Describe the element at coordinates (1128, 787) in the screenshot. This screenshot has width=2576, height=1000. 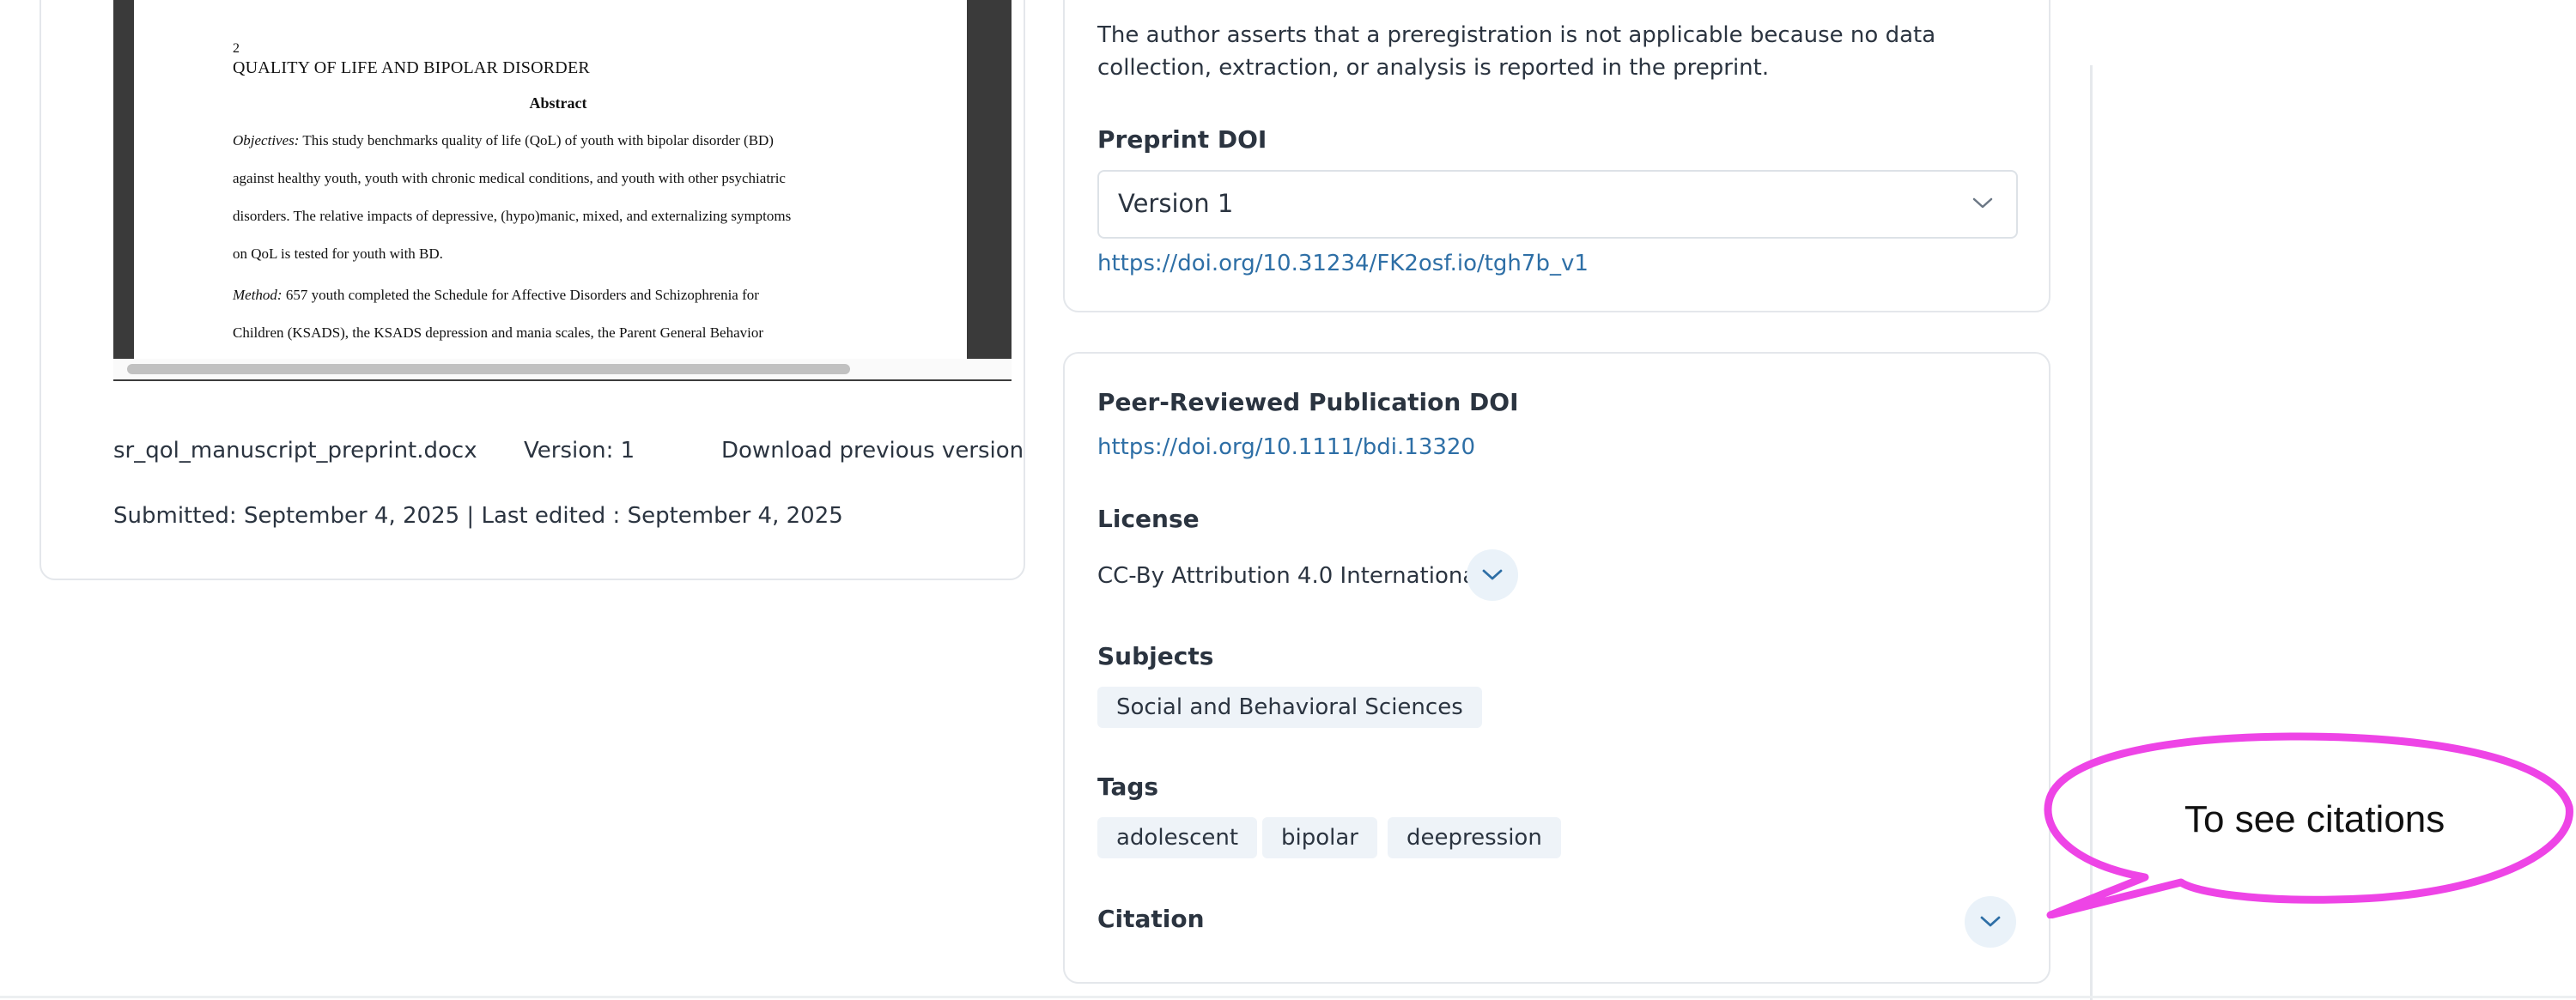
I see `tags-label: Tags` at that location.